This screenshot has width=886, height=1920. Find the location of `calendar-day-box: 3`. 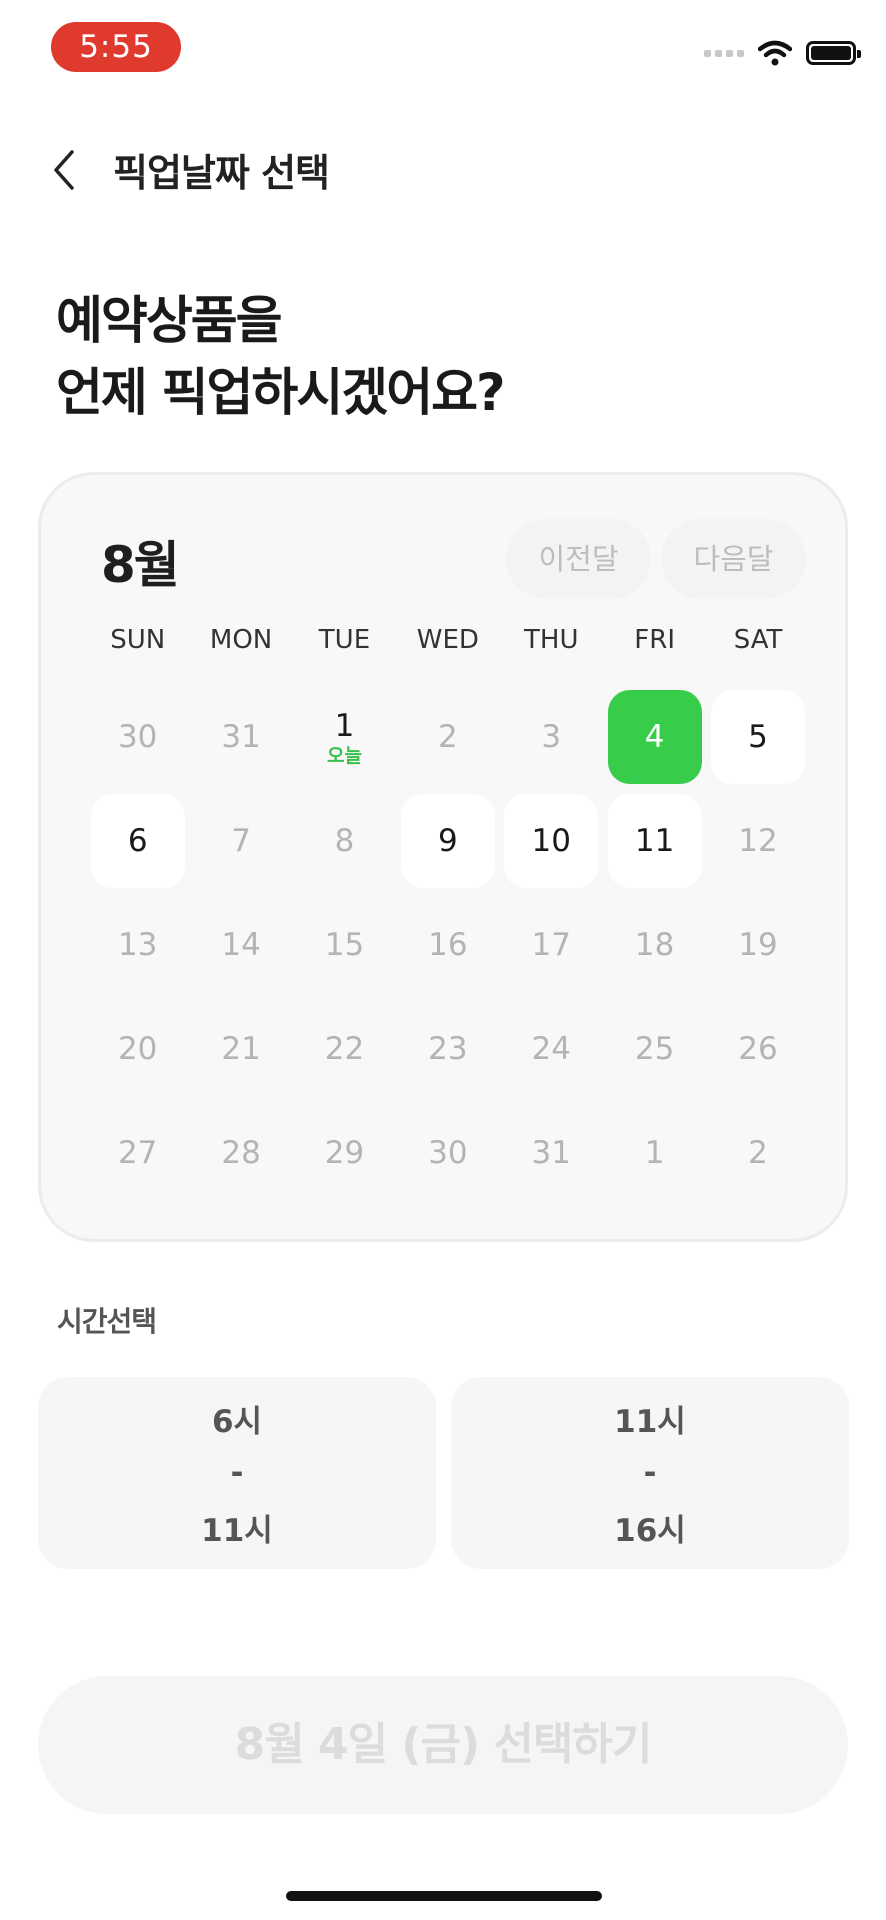

calendar-day-box: 3 is located at coordinates (551, 737).